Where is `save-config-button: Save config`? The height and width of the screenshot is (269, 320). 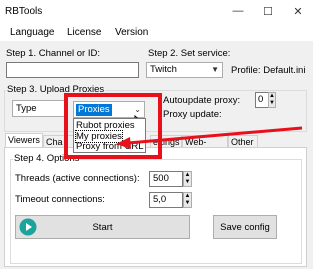 save-config-button: Save config is located at coordinates (245, 227).